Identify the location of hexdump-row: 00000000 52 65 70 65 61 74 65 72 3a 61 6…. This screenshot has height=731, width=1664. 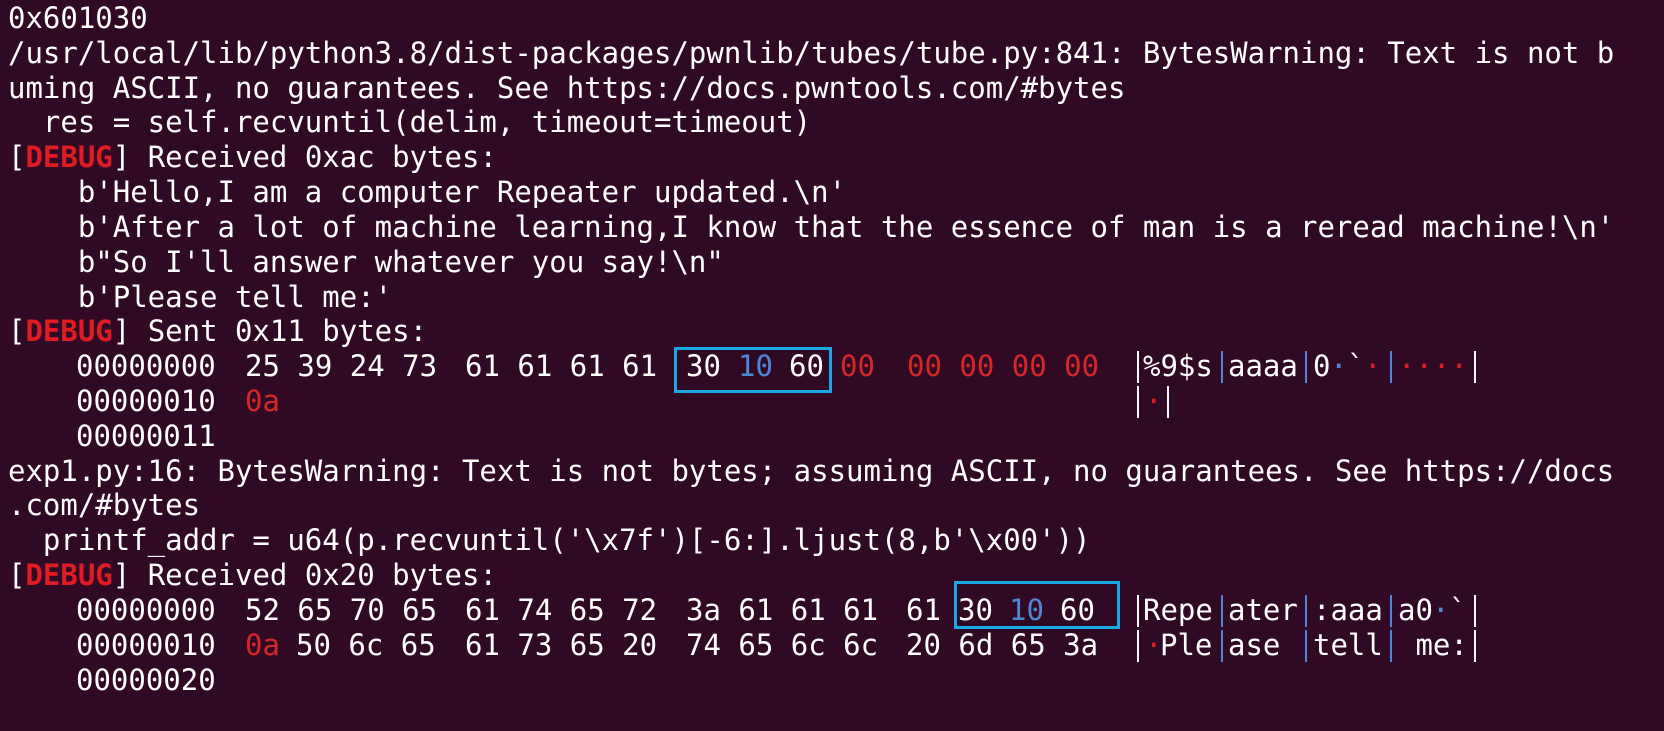
(832, 610).